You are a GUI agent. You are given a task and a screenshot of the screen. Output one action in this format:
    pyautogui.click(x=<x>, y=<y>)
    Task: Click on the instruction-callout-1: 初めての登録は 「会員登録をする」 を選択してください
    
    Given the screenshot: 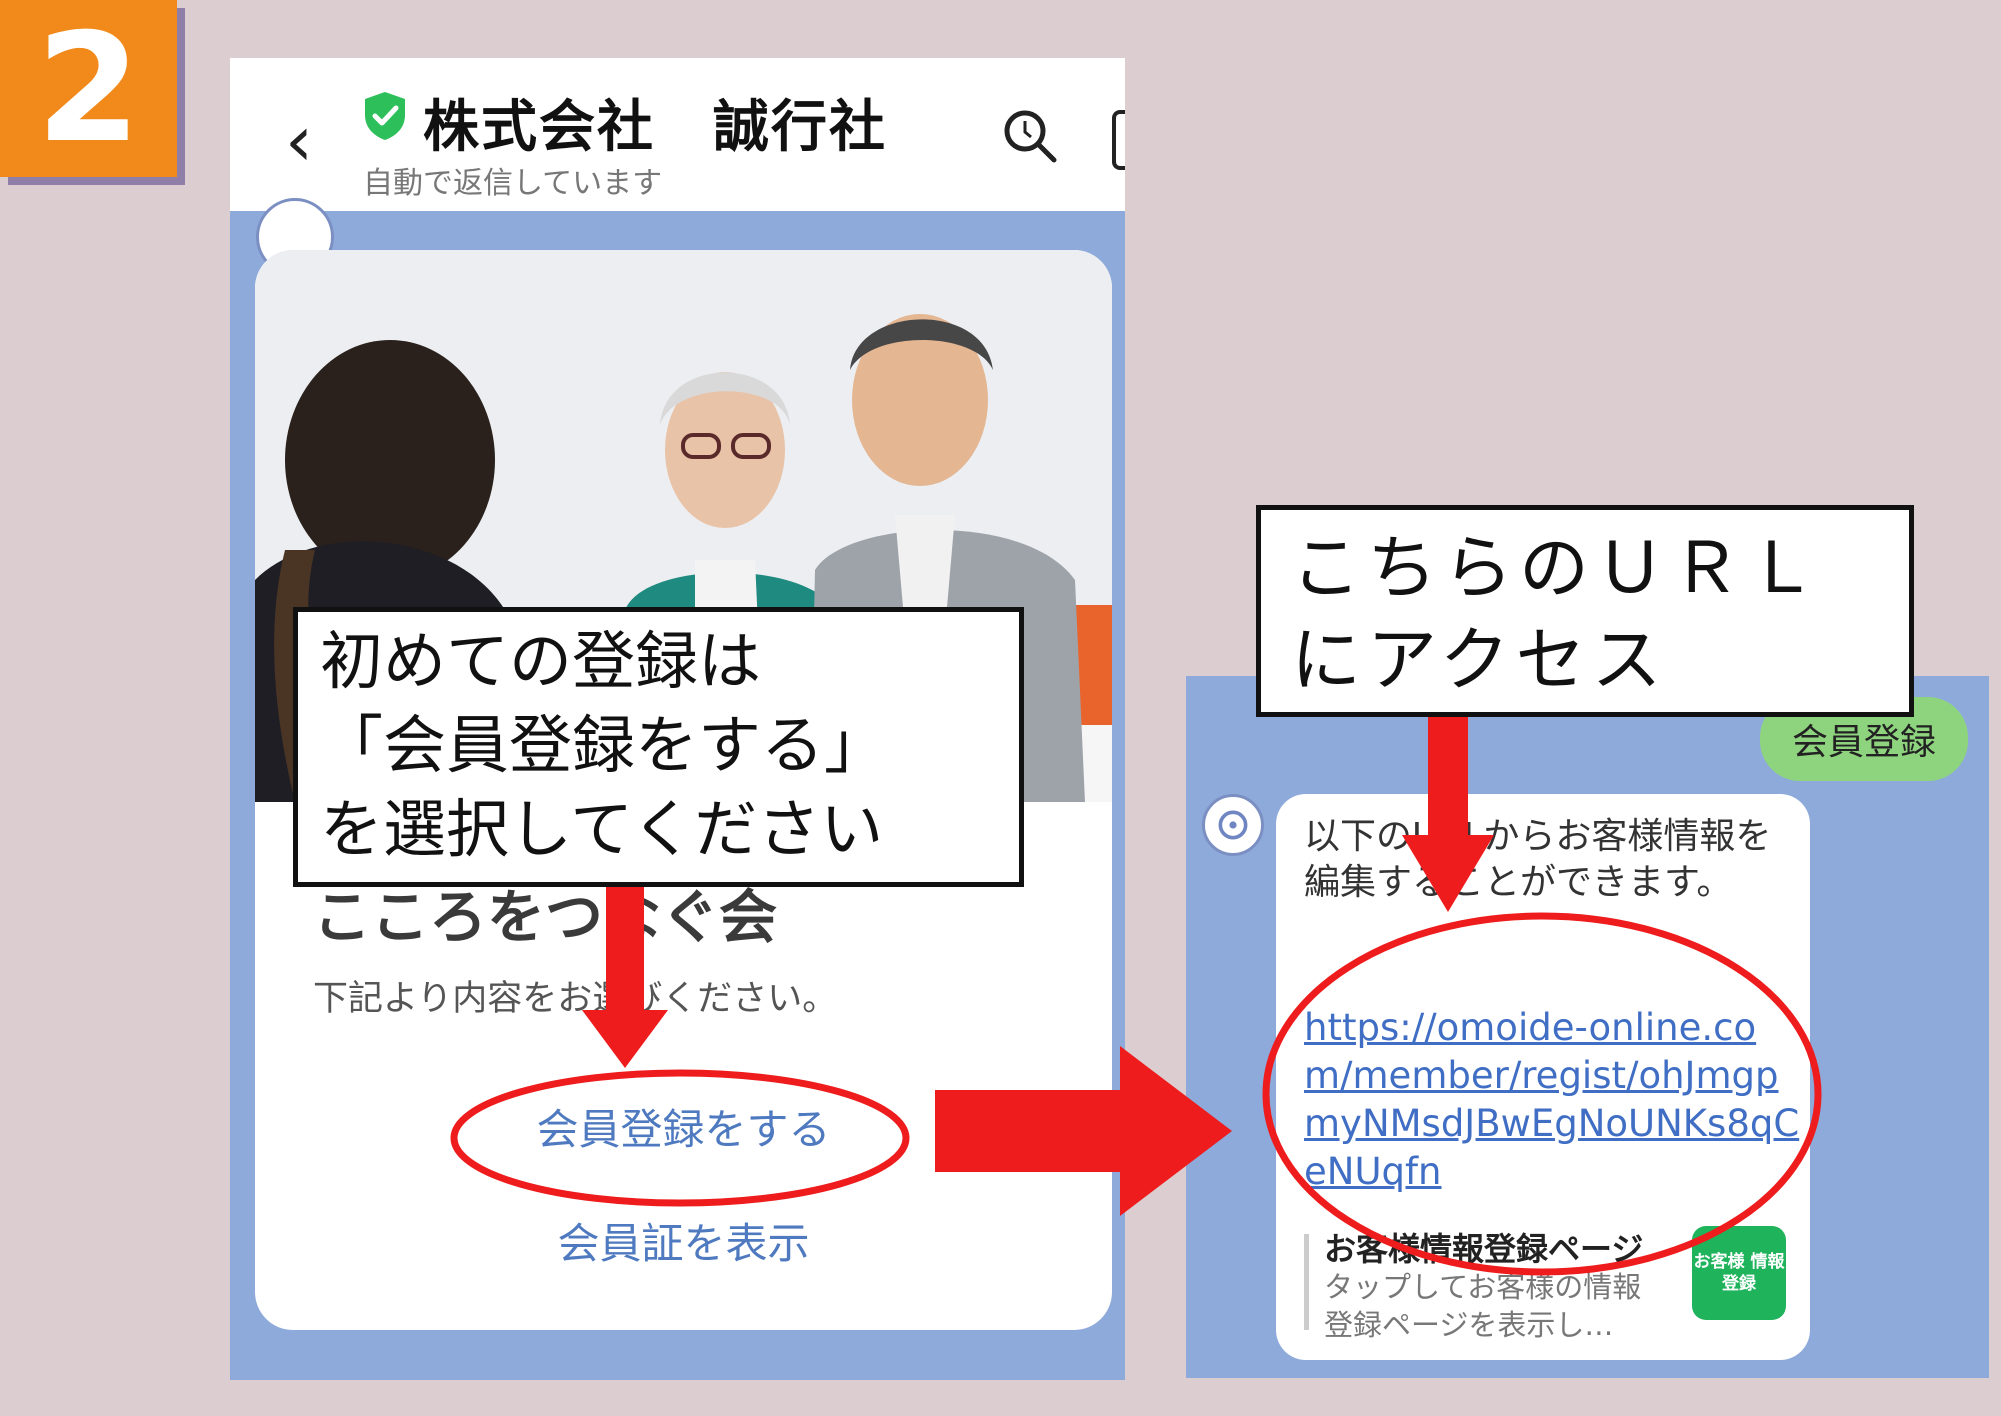 What is the action you would take?
    pyautogui.click(x=658, y=747)
    